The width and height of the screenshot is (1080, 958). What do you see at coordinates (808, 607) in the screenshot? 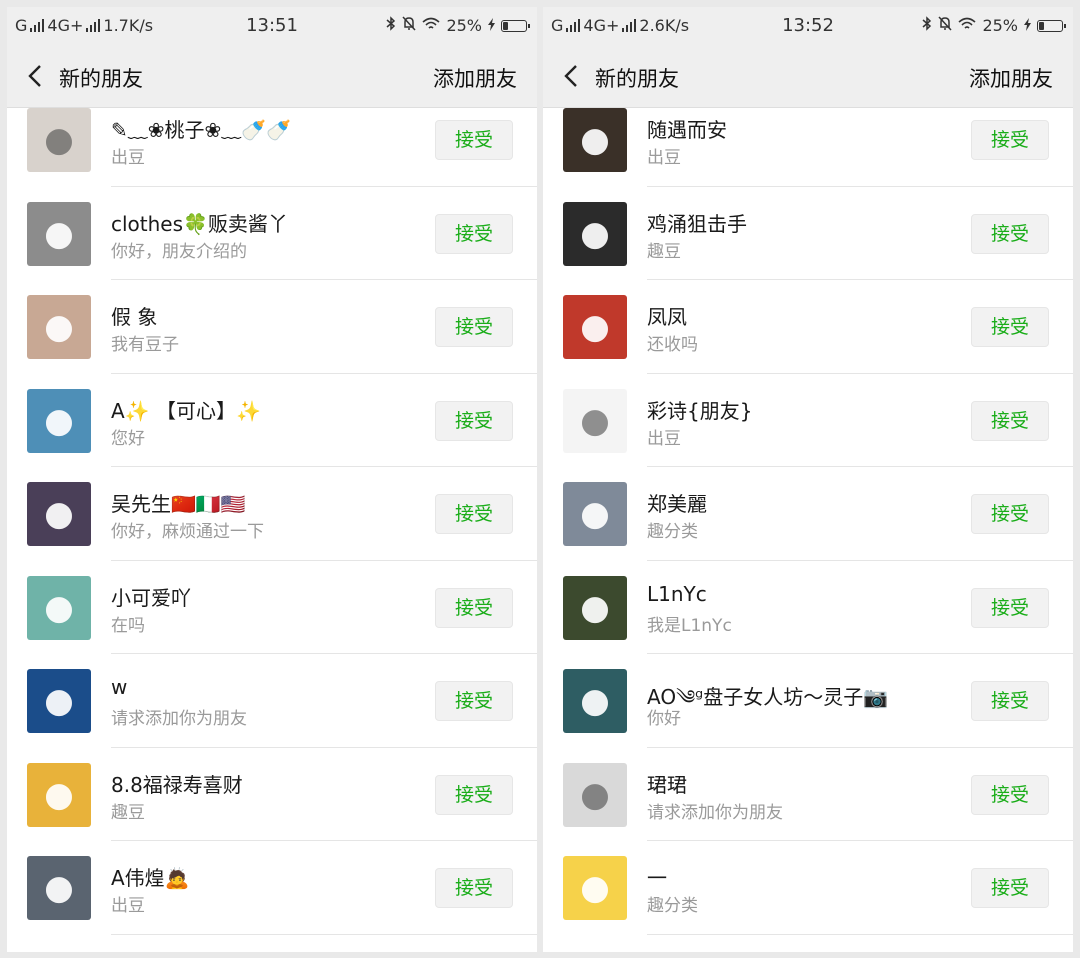
I see `friend-request-row: ● L1nYc 我是L1nYc 接受` at bounding box center [808, 607].